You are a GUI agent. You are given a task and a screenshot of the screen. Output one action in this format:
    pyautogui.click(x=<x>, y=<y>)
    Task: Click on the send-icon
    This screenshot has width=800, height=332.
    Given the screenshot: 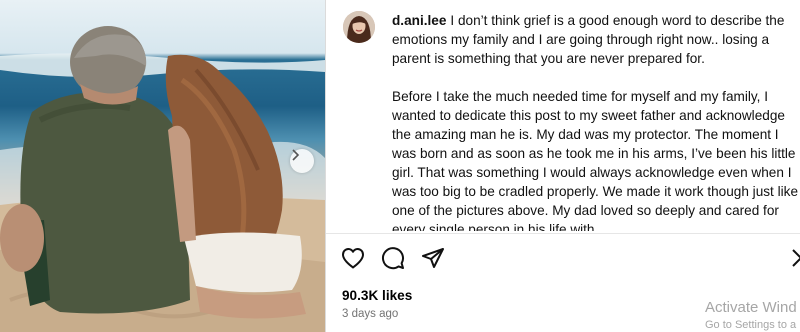 What is the action you would take?
    pyautogui.click(x=433, y=258)
    